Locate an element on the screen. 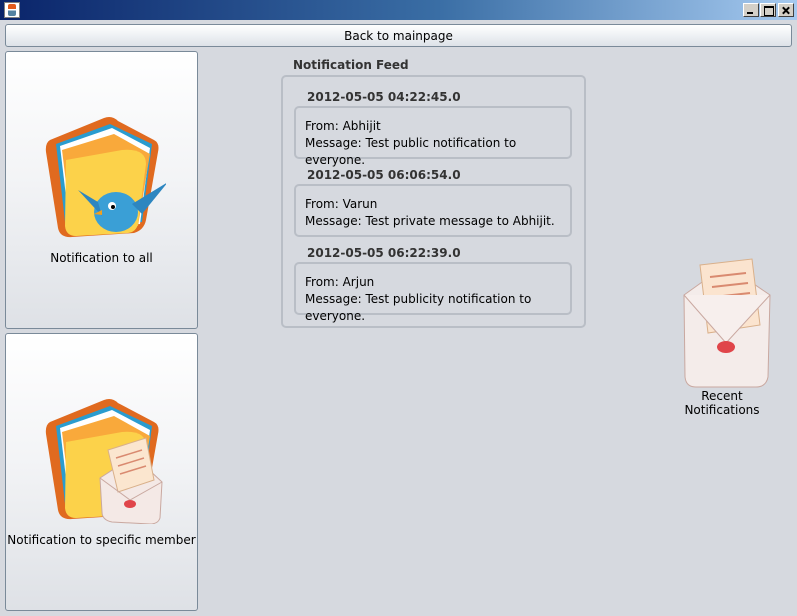 This screenshot has width=797, height=616. window-titlebar is located at coordinates (398, 10).